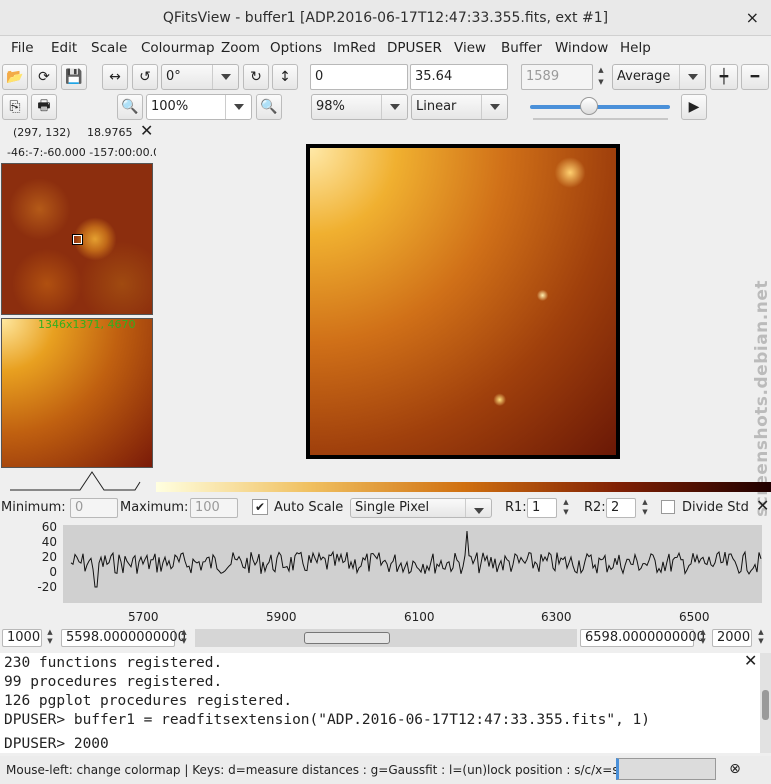 This screenshot has width=771, height=784. Describe the element at coordinates (752, 18) in the screenshot. I see `close-icon: ×` at that location.